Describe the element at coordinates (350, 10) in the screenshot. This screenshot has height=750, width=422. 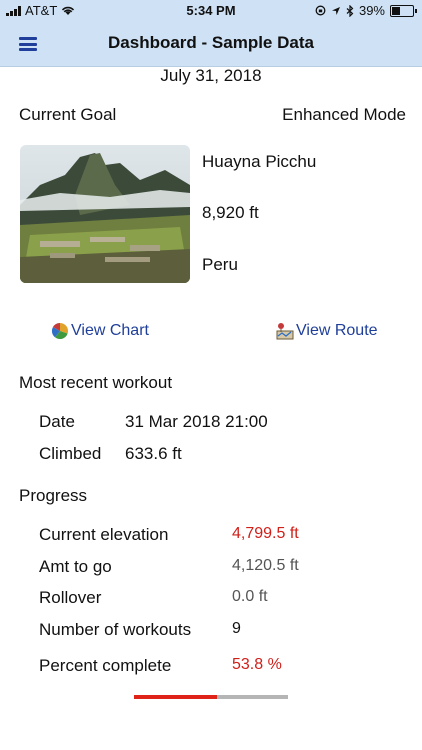
I see `bluetooth-icon` at that location.